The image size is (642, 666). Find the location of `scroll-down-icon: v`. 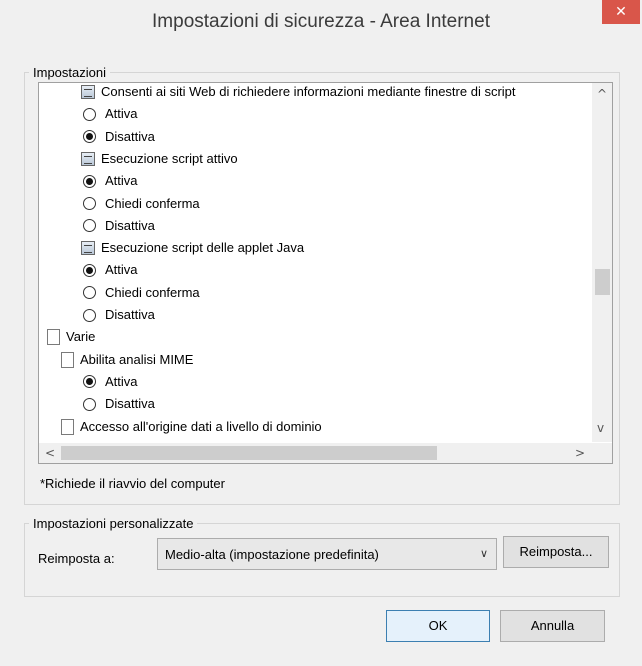

scroll-down-icon: v is located at coordinates (600, 428).